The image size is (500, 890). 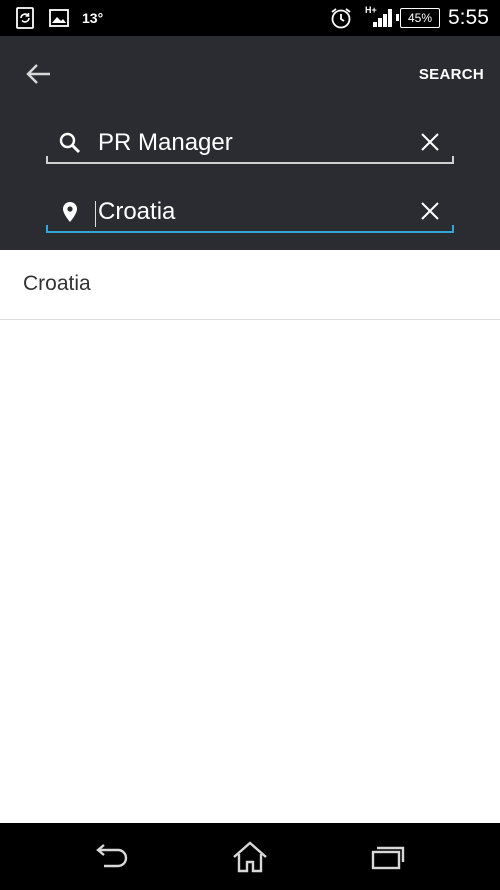 I want to click on battery-percent-text: 45%, so click(x=420, y=18).